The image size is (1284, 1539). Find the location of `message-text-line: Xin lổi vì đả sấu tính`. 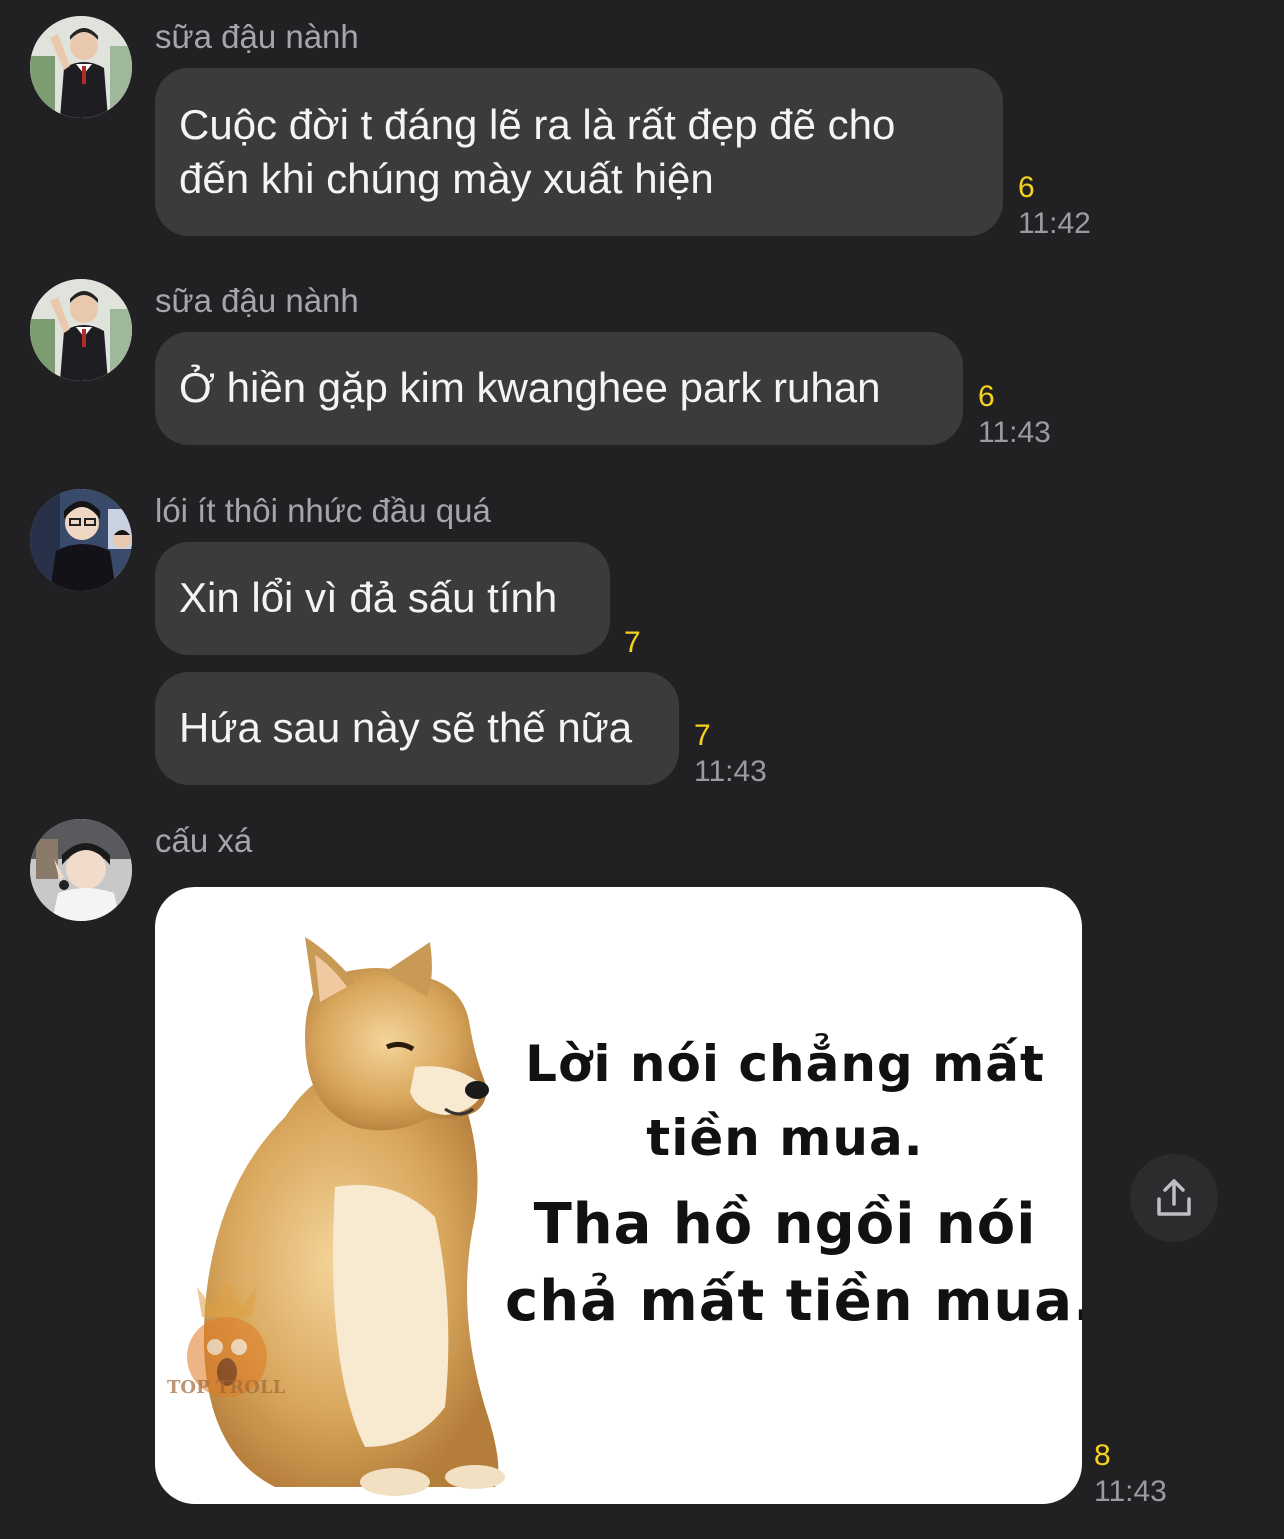

message-text-line: Xin lổi vì đả sấu tính is located at coordinates (368, 597).